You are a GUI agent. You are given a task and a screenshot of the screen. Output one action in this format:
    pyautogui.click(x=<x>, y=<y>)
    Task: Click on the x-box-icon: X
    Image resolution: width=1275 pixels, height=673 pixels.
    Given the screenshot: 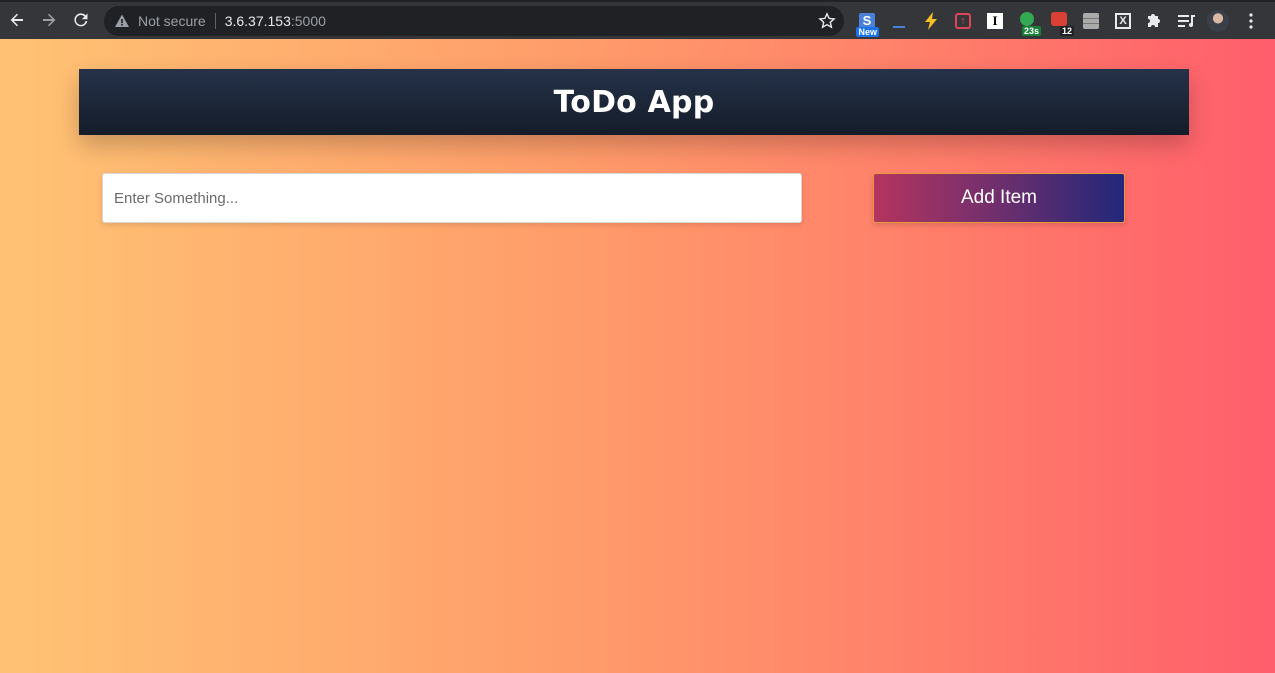 What is the action you would take?
    pyautogui.click(x=1123, y=21)
    